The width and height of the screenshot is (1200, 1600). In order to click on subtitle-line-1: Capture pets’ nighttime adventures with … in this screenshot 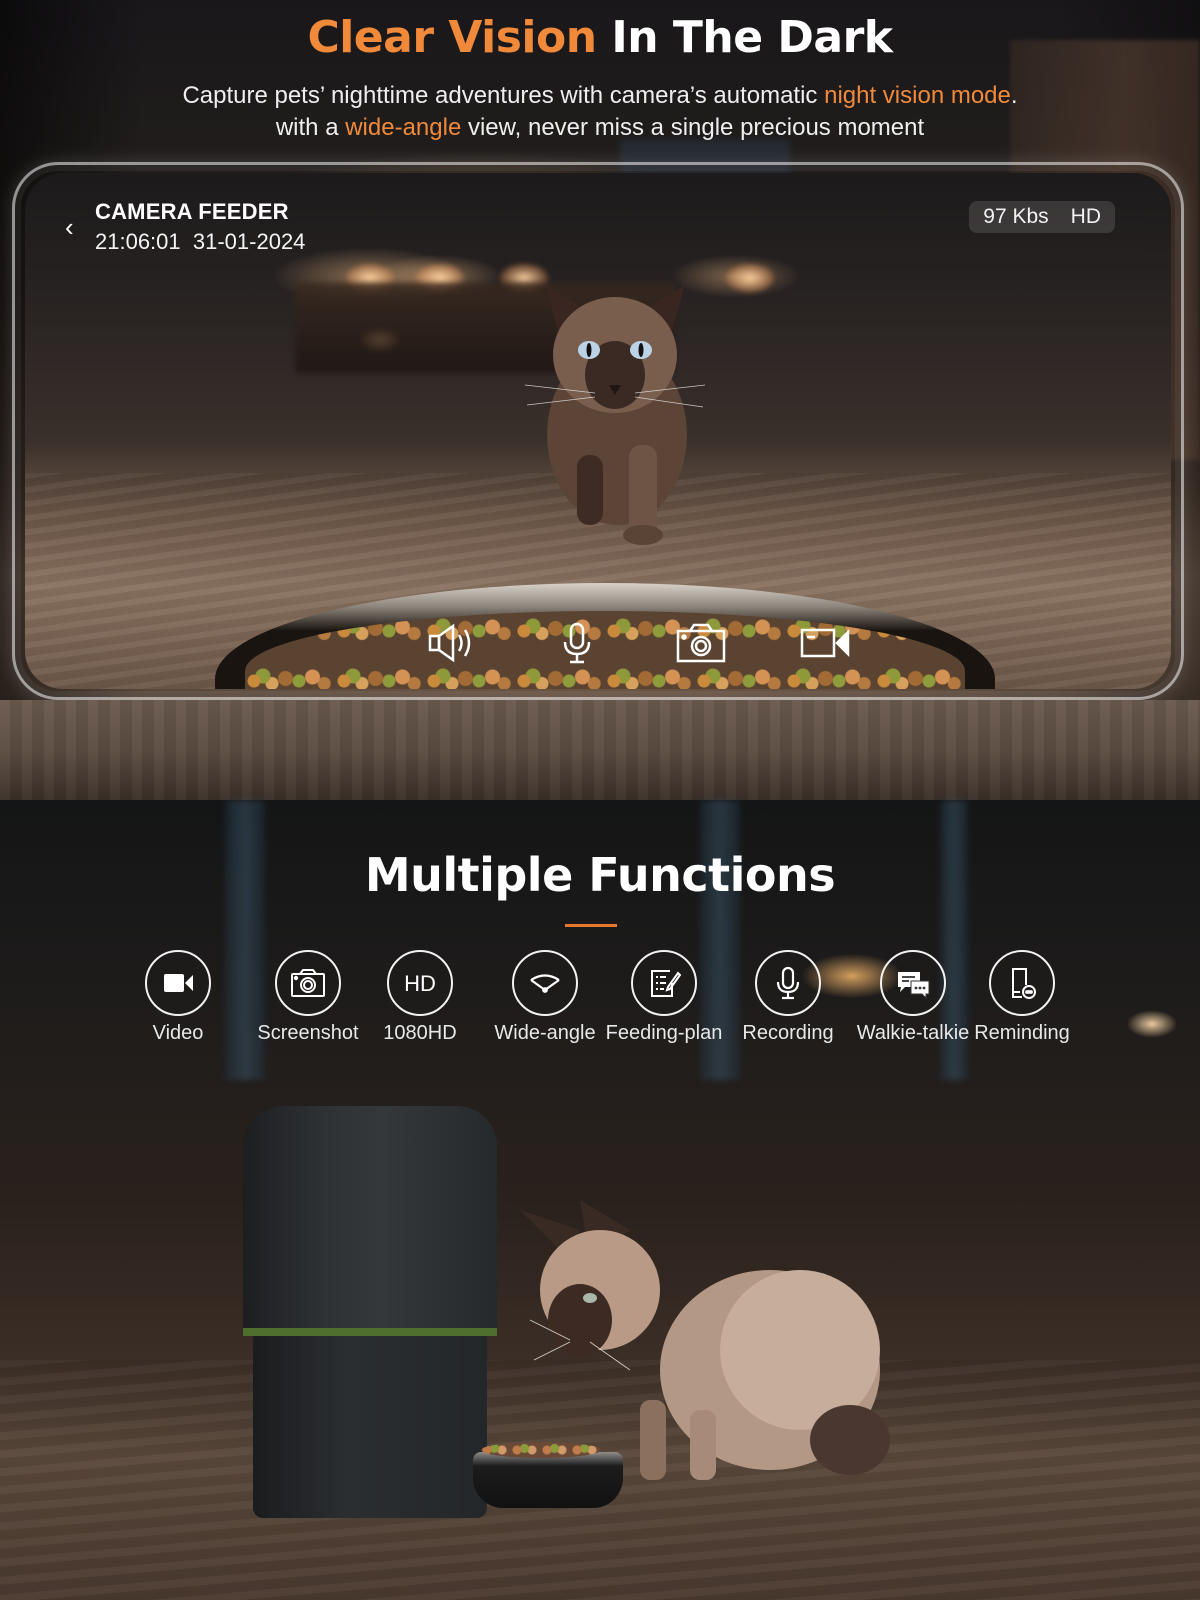, I will do `click(600, 96)`.